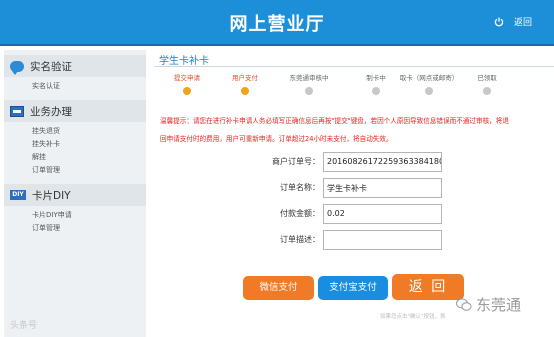 This screenshot has width=554, height=337. I want to click on sidebar-head-label: 实名验证, so click(51, 66).